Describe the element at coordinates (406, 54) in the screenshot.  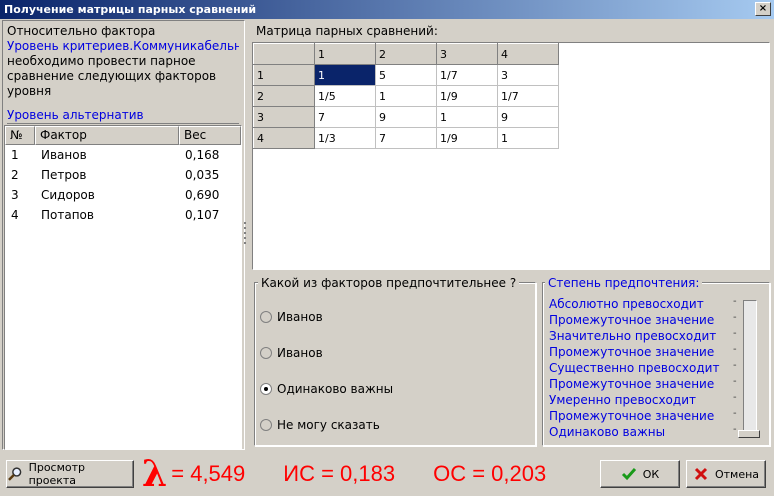
I see `matrix-col-header: 2` at that location.